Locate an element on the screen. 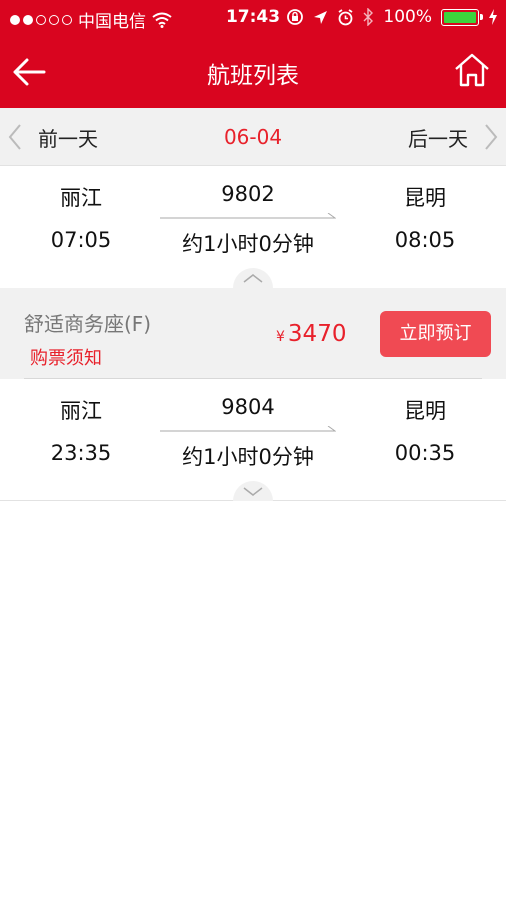  flight-number: 9802 is located at coordinates (248, 194).